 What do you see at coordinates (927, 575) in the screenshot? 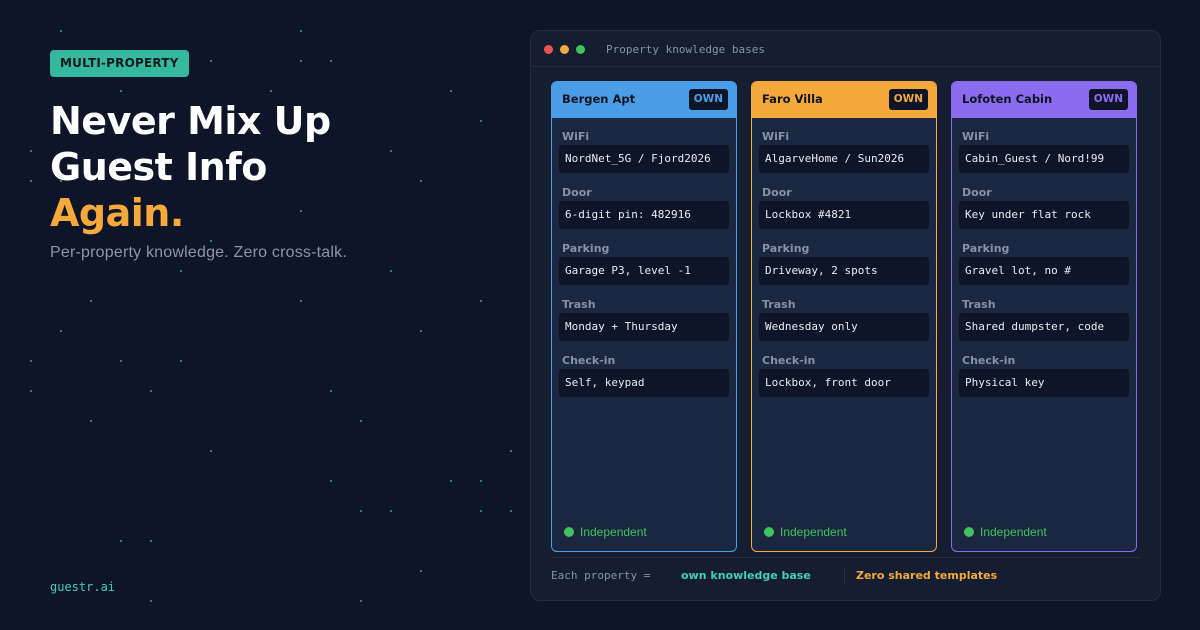
I see `footer-zero-shared: Zero shared templates` at bounding box center [927, 575].